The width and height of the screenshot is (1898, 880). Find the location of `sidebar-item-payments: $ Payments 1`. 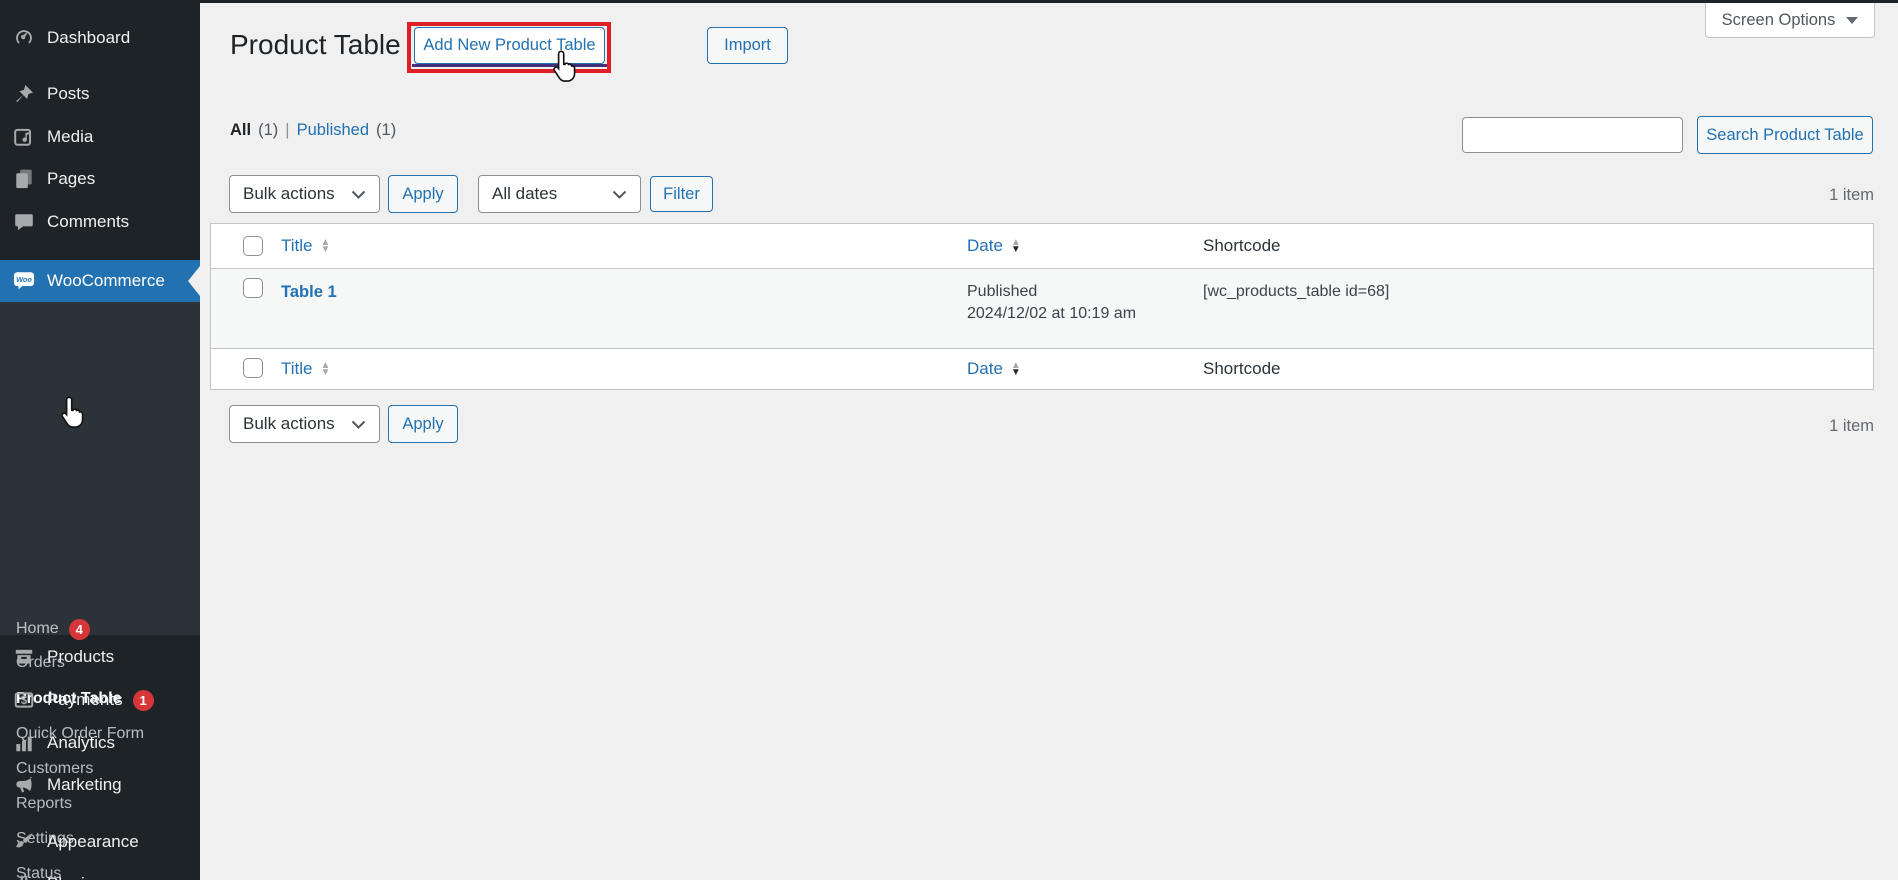

sidebar-item-payments: $ Payments 1 is located at coordinates (100, 700).